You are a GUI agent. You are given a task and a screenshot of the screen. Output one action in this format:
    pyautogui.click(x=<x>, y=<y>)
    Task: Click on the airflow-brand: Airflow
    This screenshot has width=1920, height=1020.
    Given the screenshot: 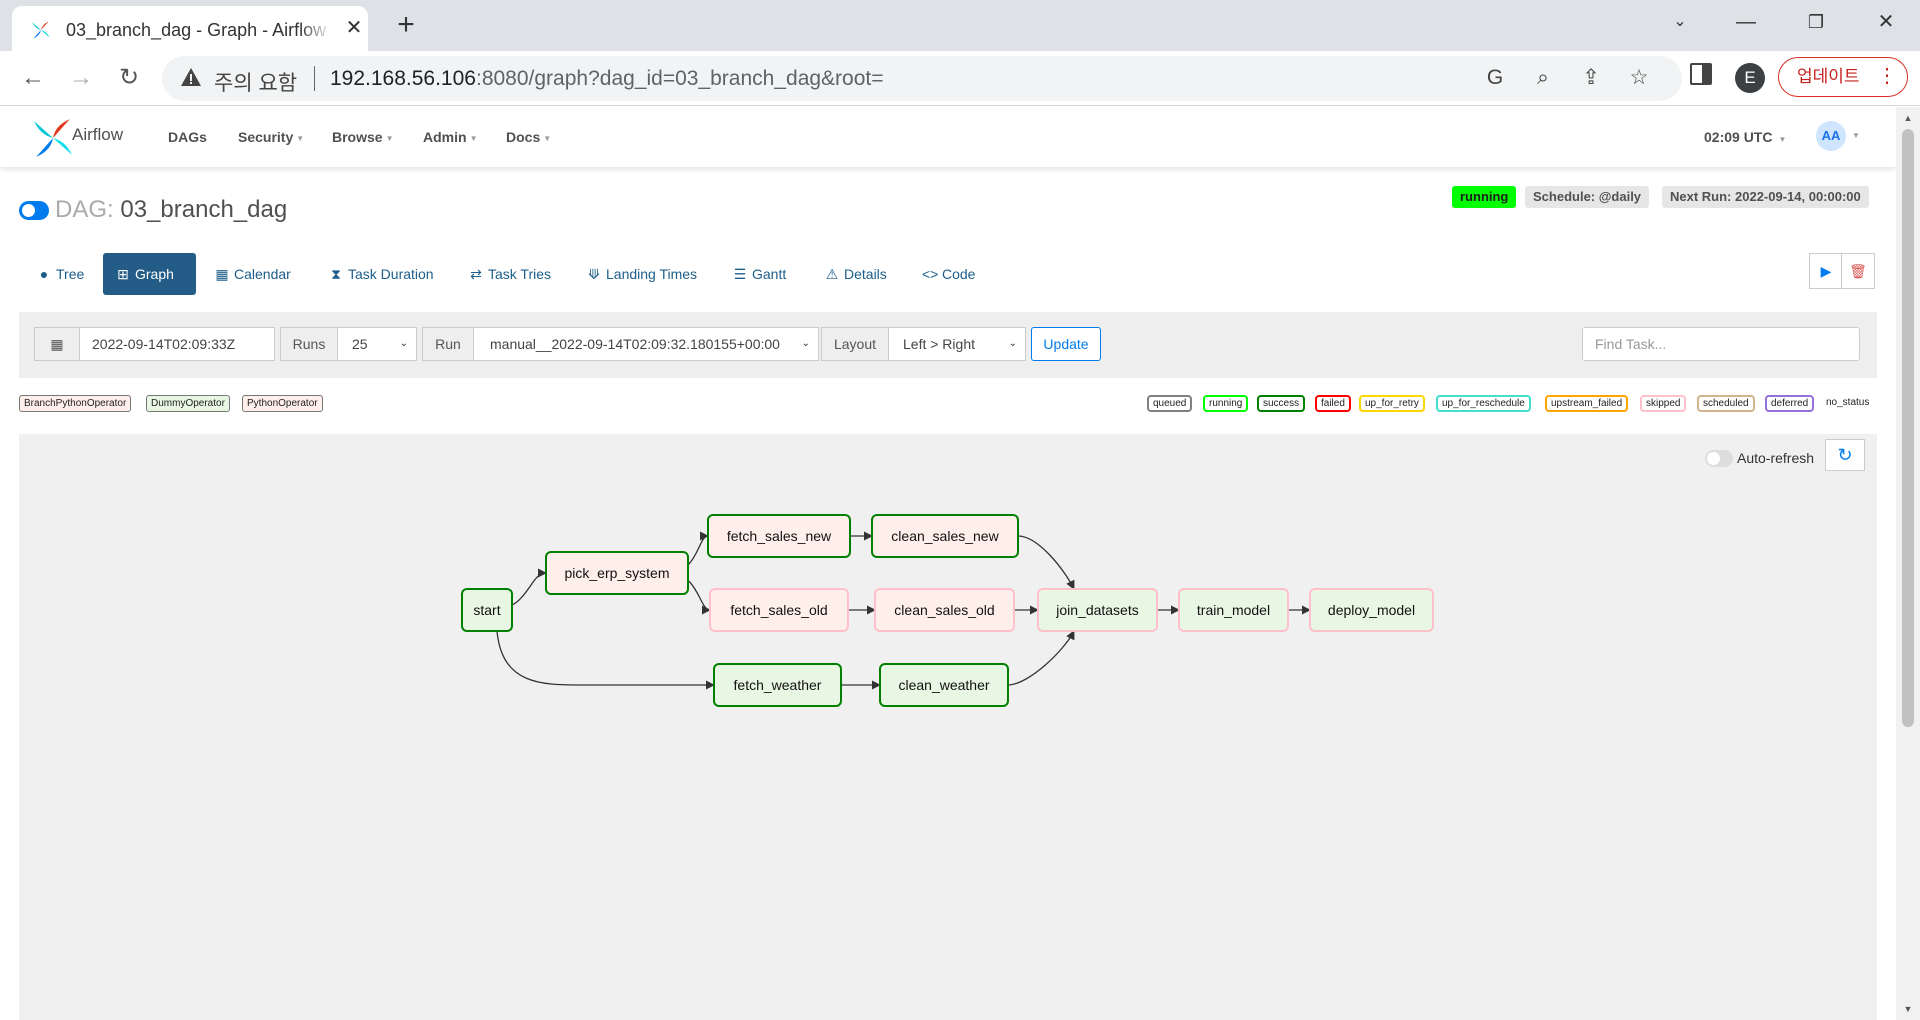 What is the action you would take?
    pyautogui.click(x=97, y=135)
    